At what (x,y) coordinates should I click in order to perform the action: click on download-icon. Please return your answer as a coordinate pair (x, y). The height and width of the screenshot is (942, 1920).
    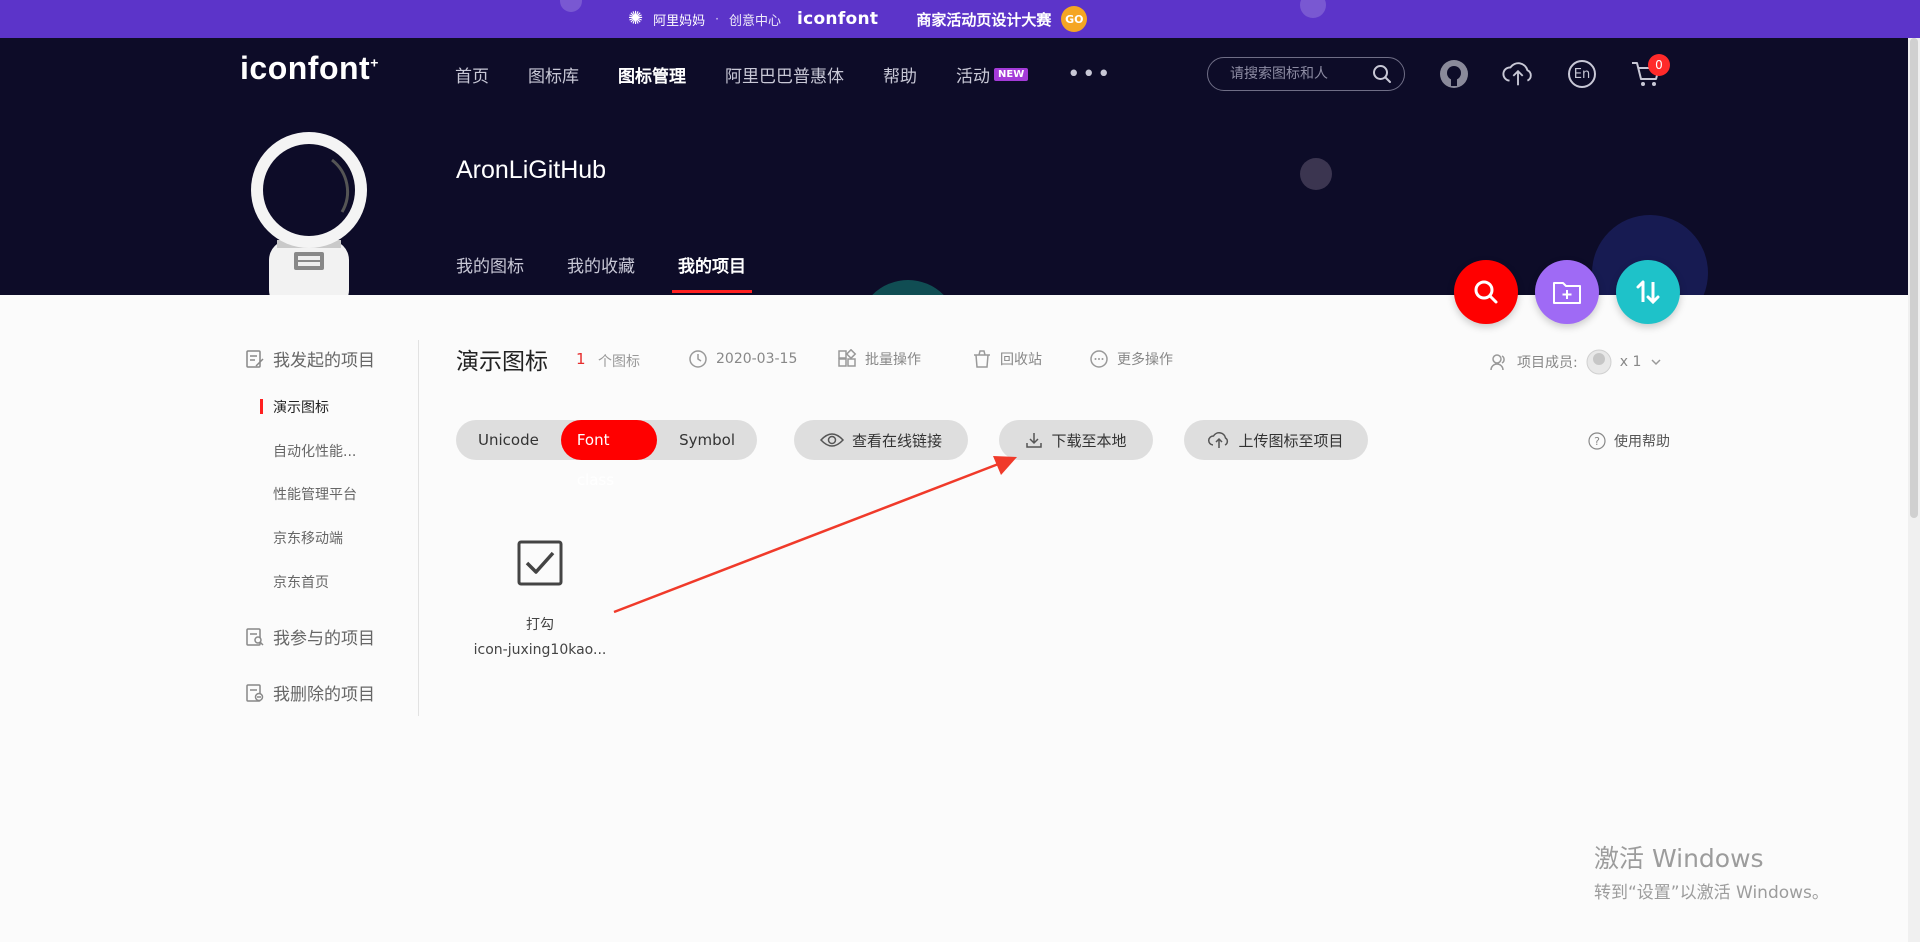
    Looking at the image, I should click on (1034, 440).